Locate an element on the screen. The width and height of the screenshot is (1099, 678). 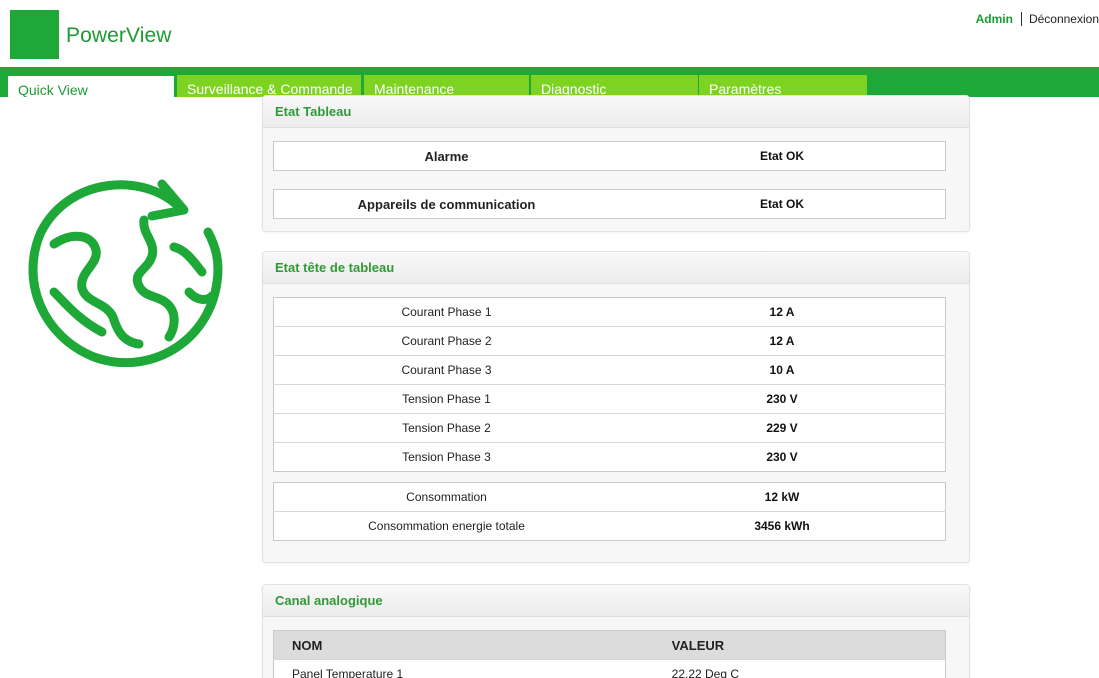
consumption-total-value: 3456 kWh is located at coordinates (782, 526).